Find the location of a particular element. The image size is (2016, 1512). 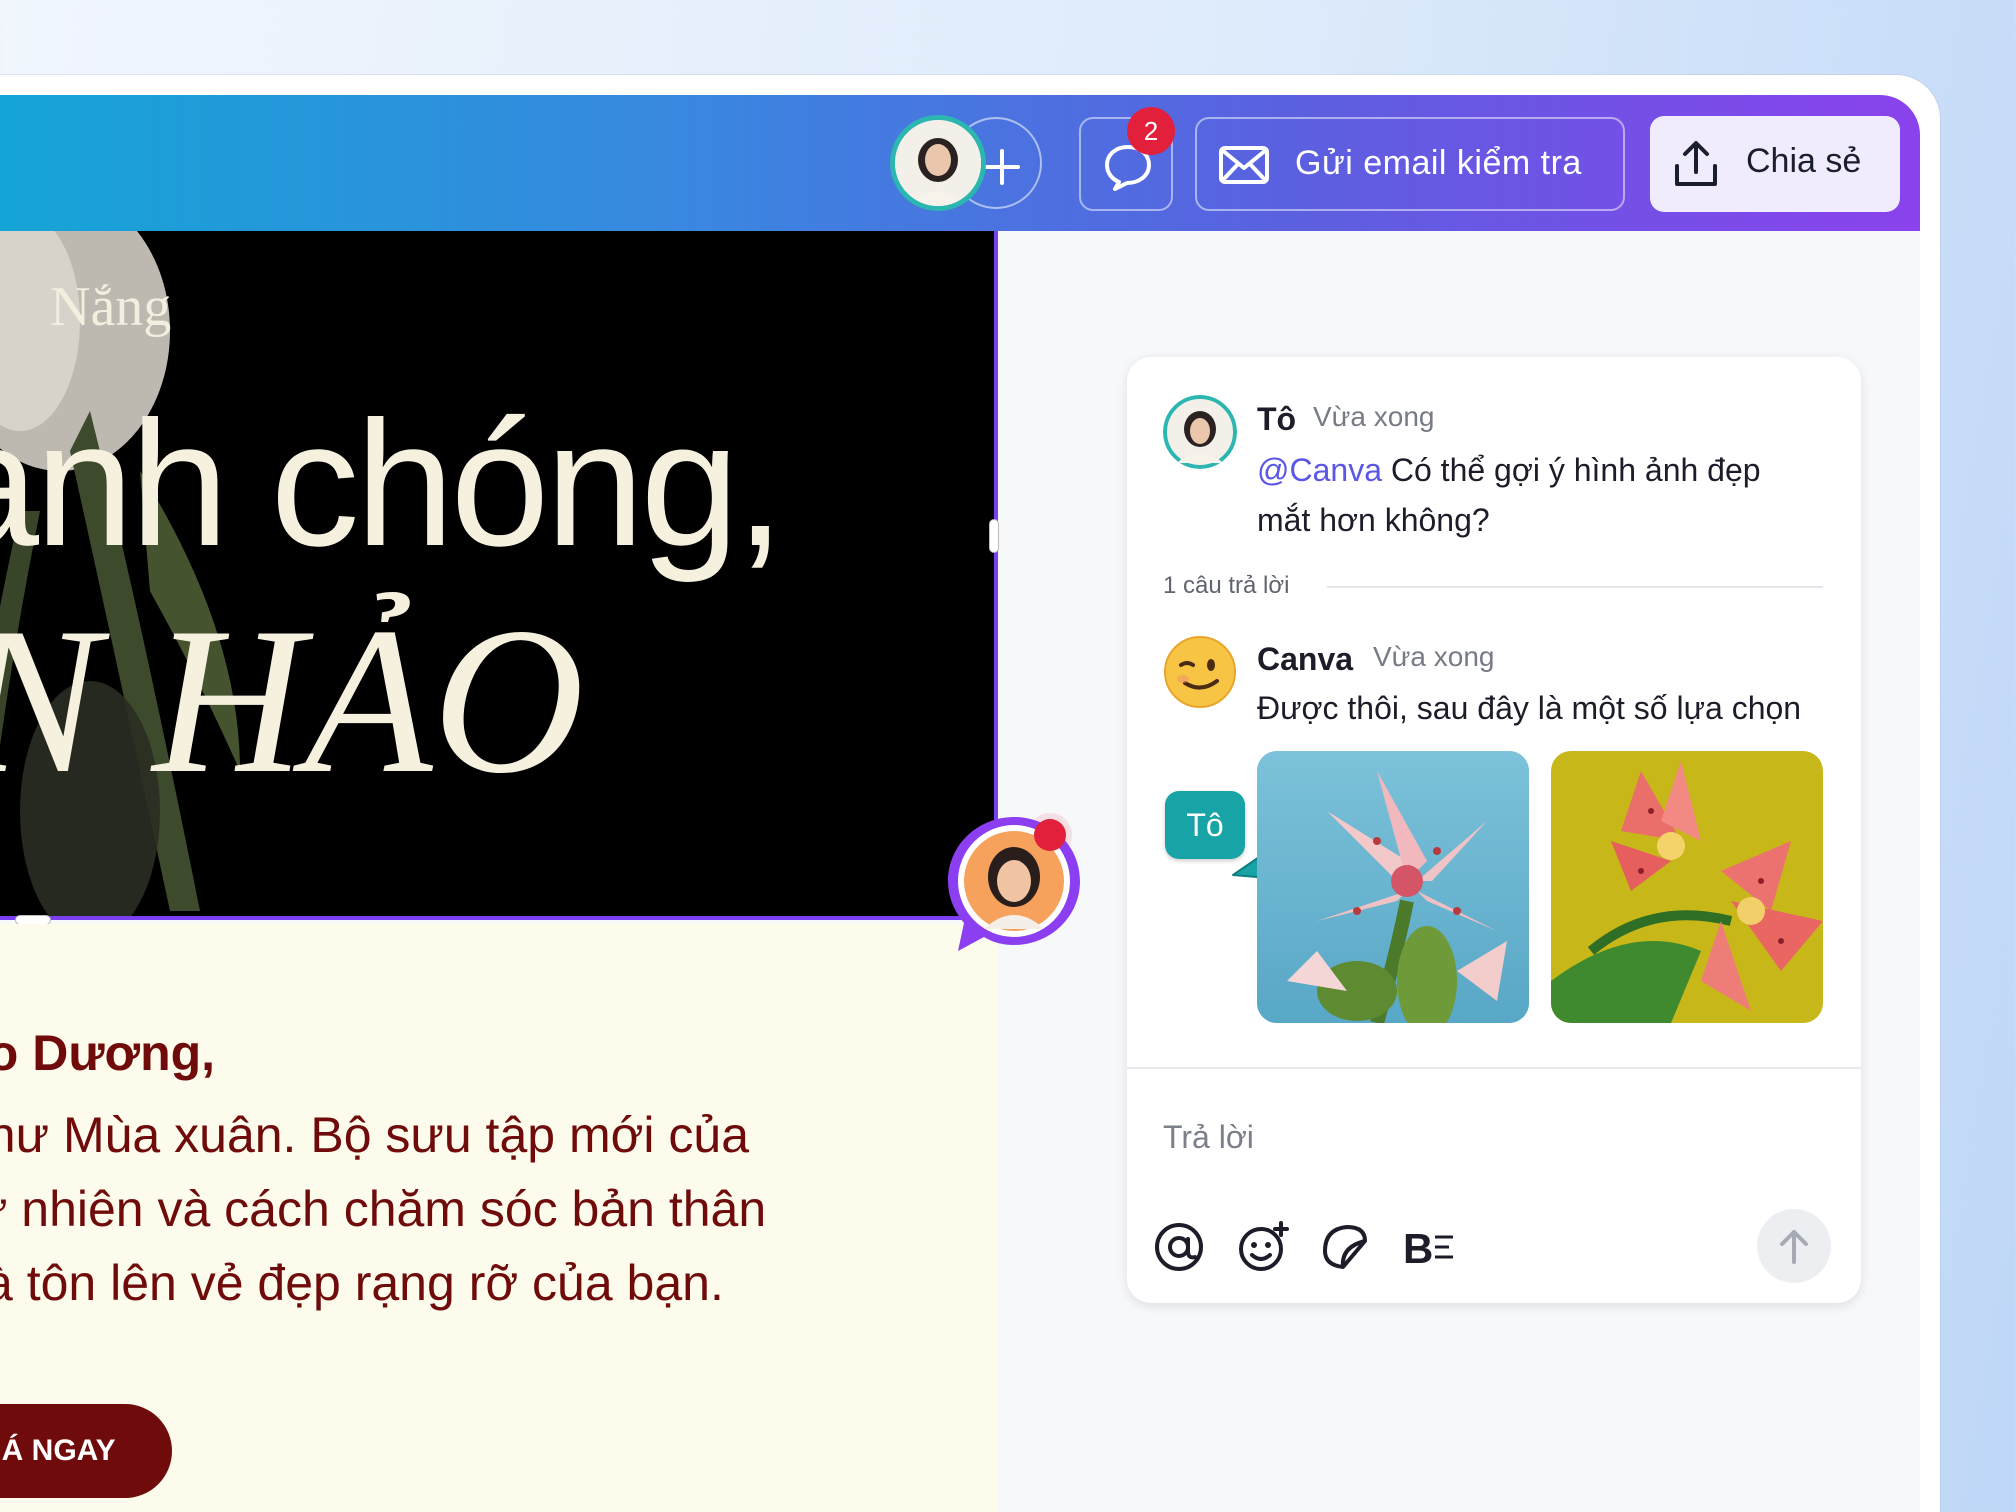

text-format-icon: B is located at coordinates (1429, 1247).